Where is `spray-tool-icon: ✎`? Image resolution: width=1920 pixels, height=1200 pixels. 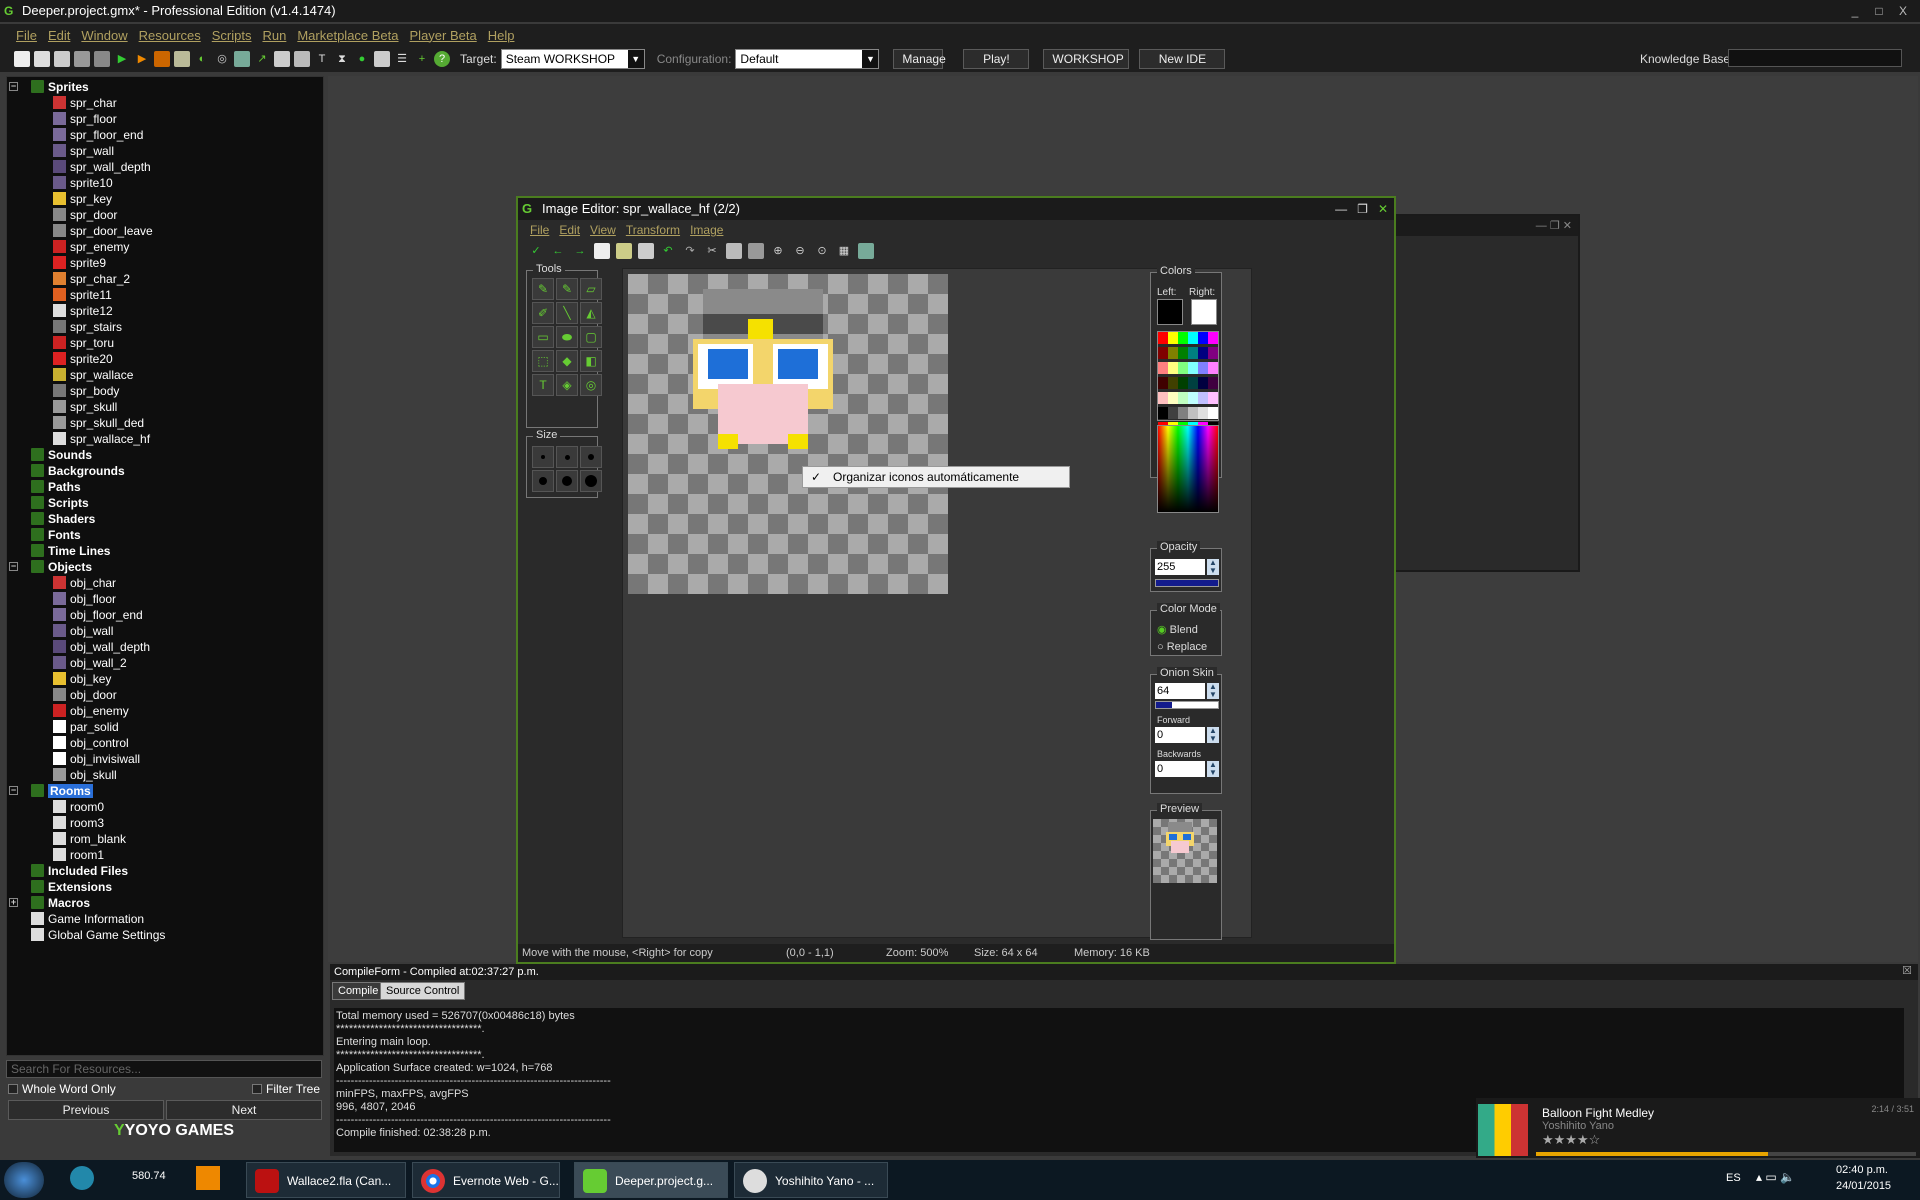 spray-tool-icon: ✎ is located at coordinates (567, 289).